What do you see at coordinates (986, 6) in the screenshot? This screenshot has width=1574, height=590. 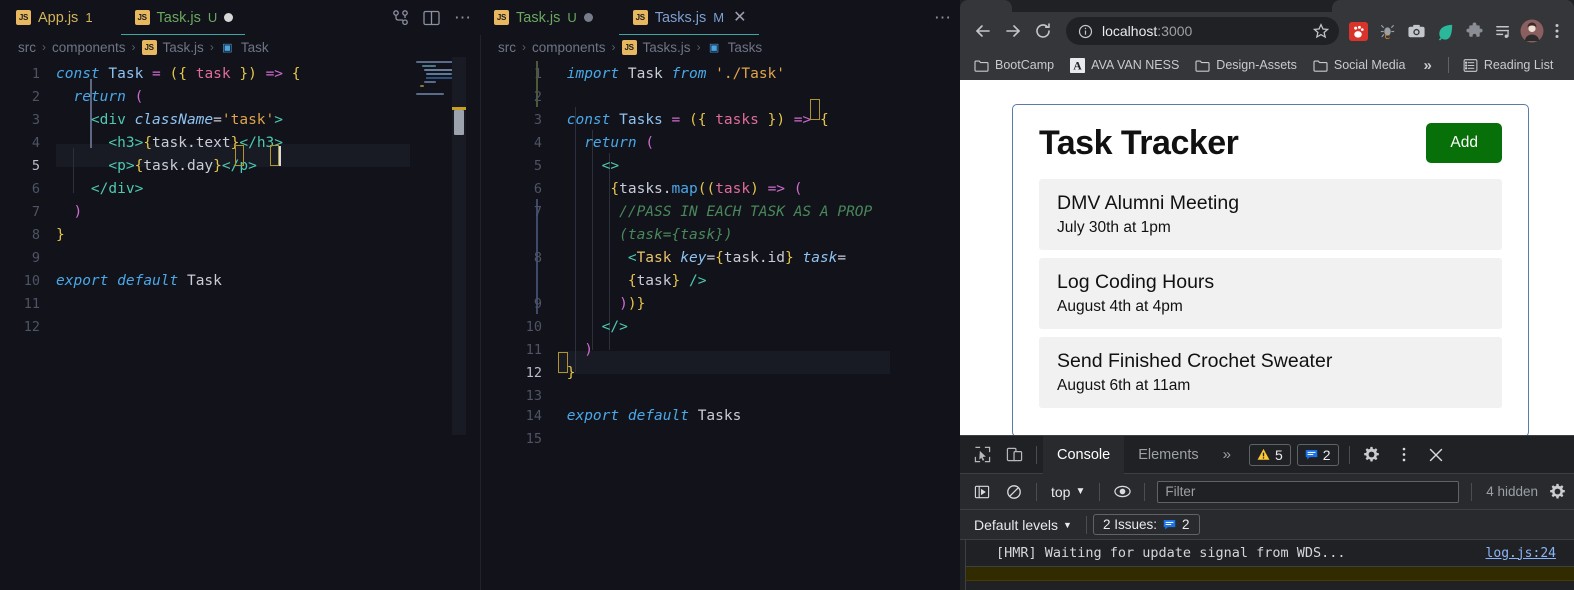 I see `browser-tab` at bounding box center [986, 6].